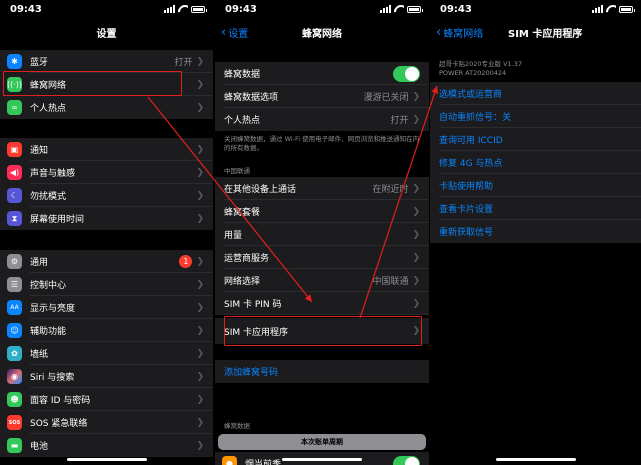 The height and width of the screenshot is (465, 641). What do you see at coordinates (39, 63) in the screenshot?
I see `settings-item-label: 蓝牙` at bounding box center [39, 63].